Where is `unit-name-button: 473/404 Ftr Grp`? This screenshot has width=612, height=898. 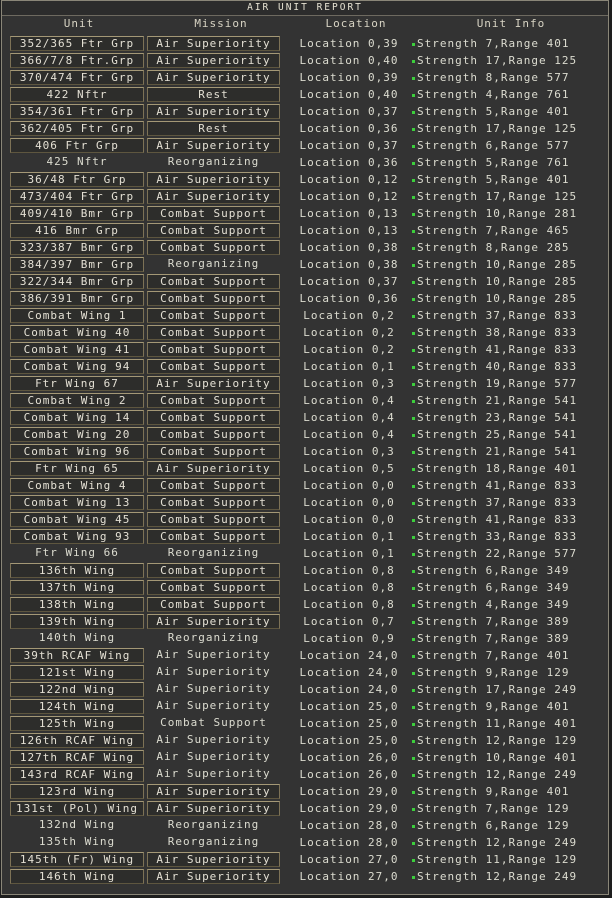
unit-name-button: 473/404 Ftr Grp is located at coordinates (77, 196).